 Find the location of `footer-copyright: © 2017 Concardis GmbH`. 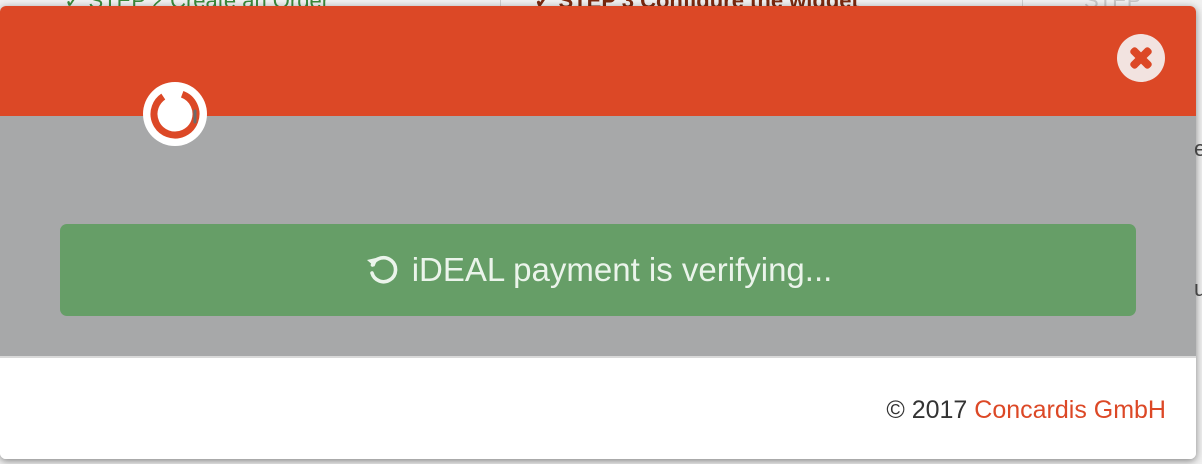

footer-copyright: © 2017 Concardis GmbH is located at coordinates (1026, 410).